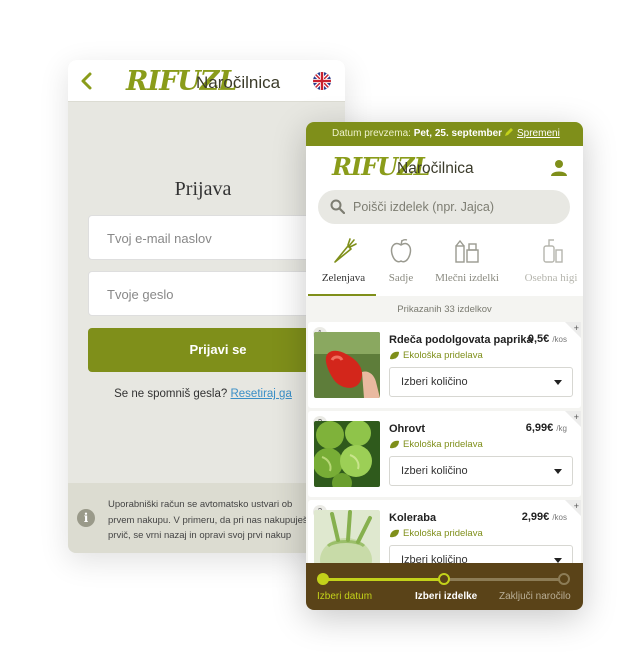  I want to click on product-price: 6,99€ /kg, so click(546, 428).